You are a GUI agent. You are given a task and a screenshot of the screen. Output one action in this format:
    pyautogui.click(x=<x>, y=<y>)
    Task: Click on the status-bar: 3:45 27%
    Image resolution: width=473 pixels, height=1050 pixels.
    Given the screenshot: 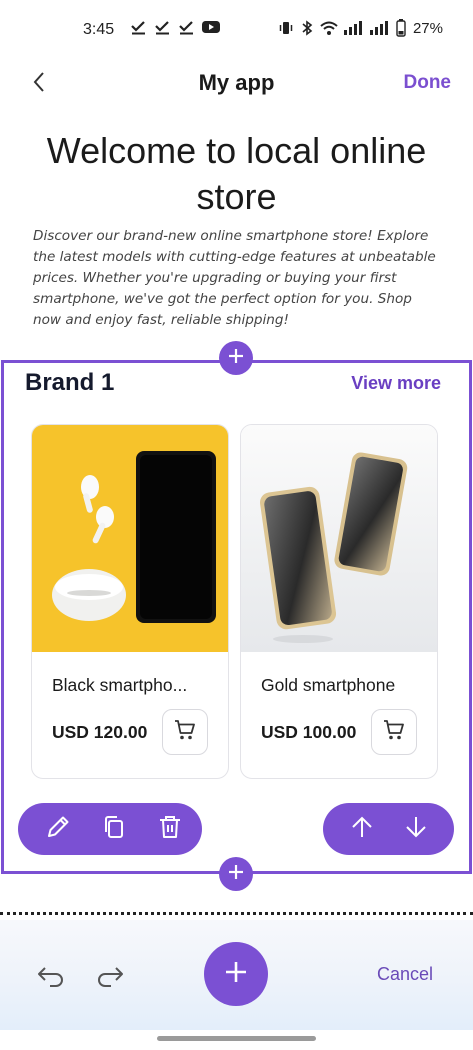 What is the action you would take?
    pyautogui.click(x=236, y=30)
    